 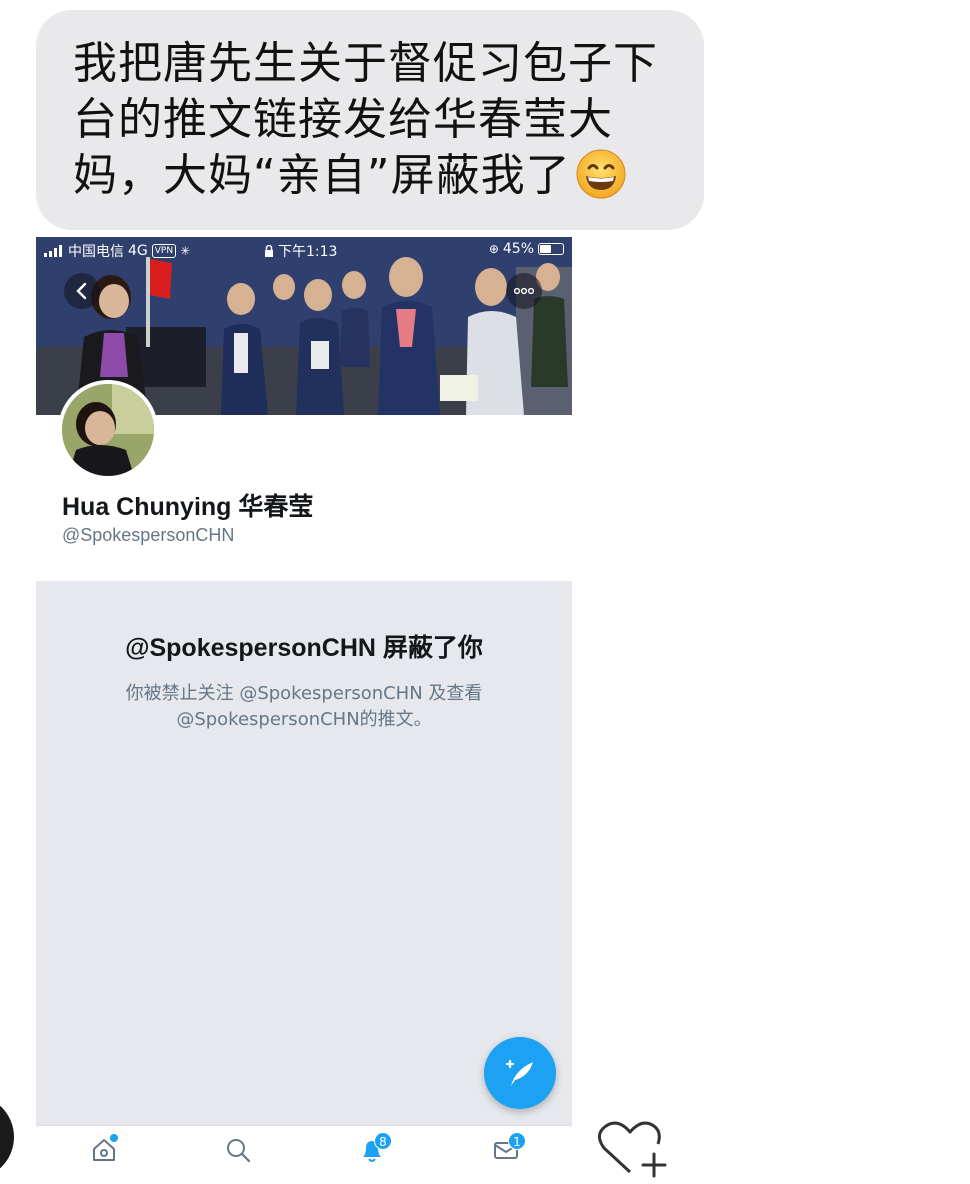 I want to click on compose-tweet-button, so click(x=520, y=1073).